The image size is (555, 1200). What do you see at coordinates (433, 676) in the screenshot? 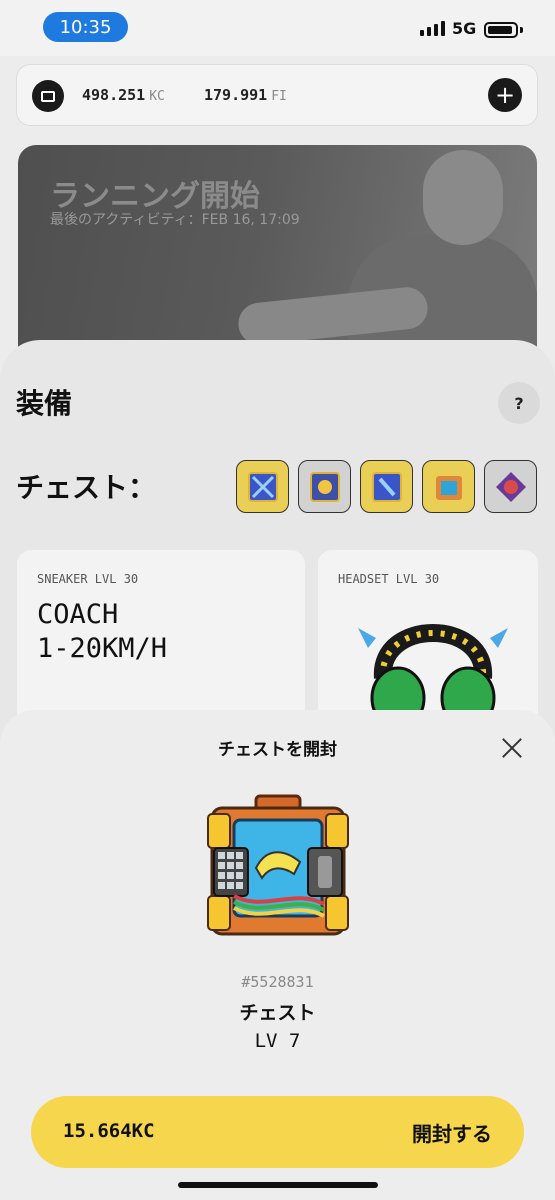
I see `headset-image` at bounding box center [433, 676].